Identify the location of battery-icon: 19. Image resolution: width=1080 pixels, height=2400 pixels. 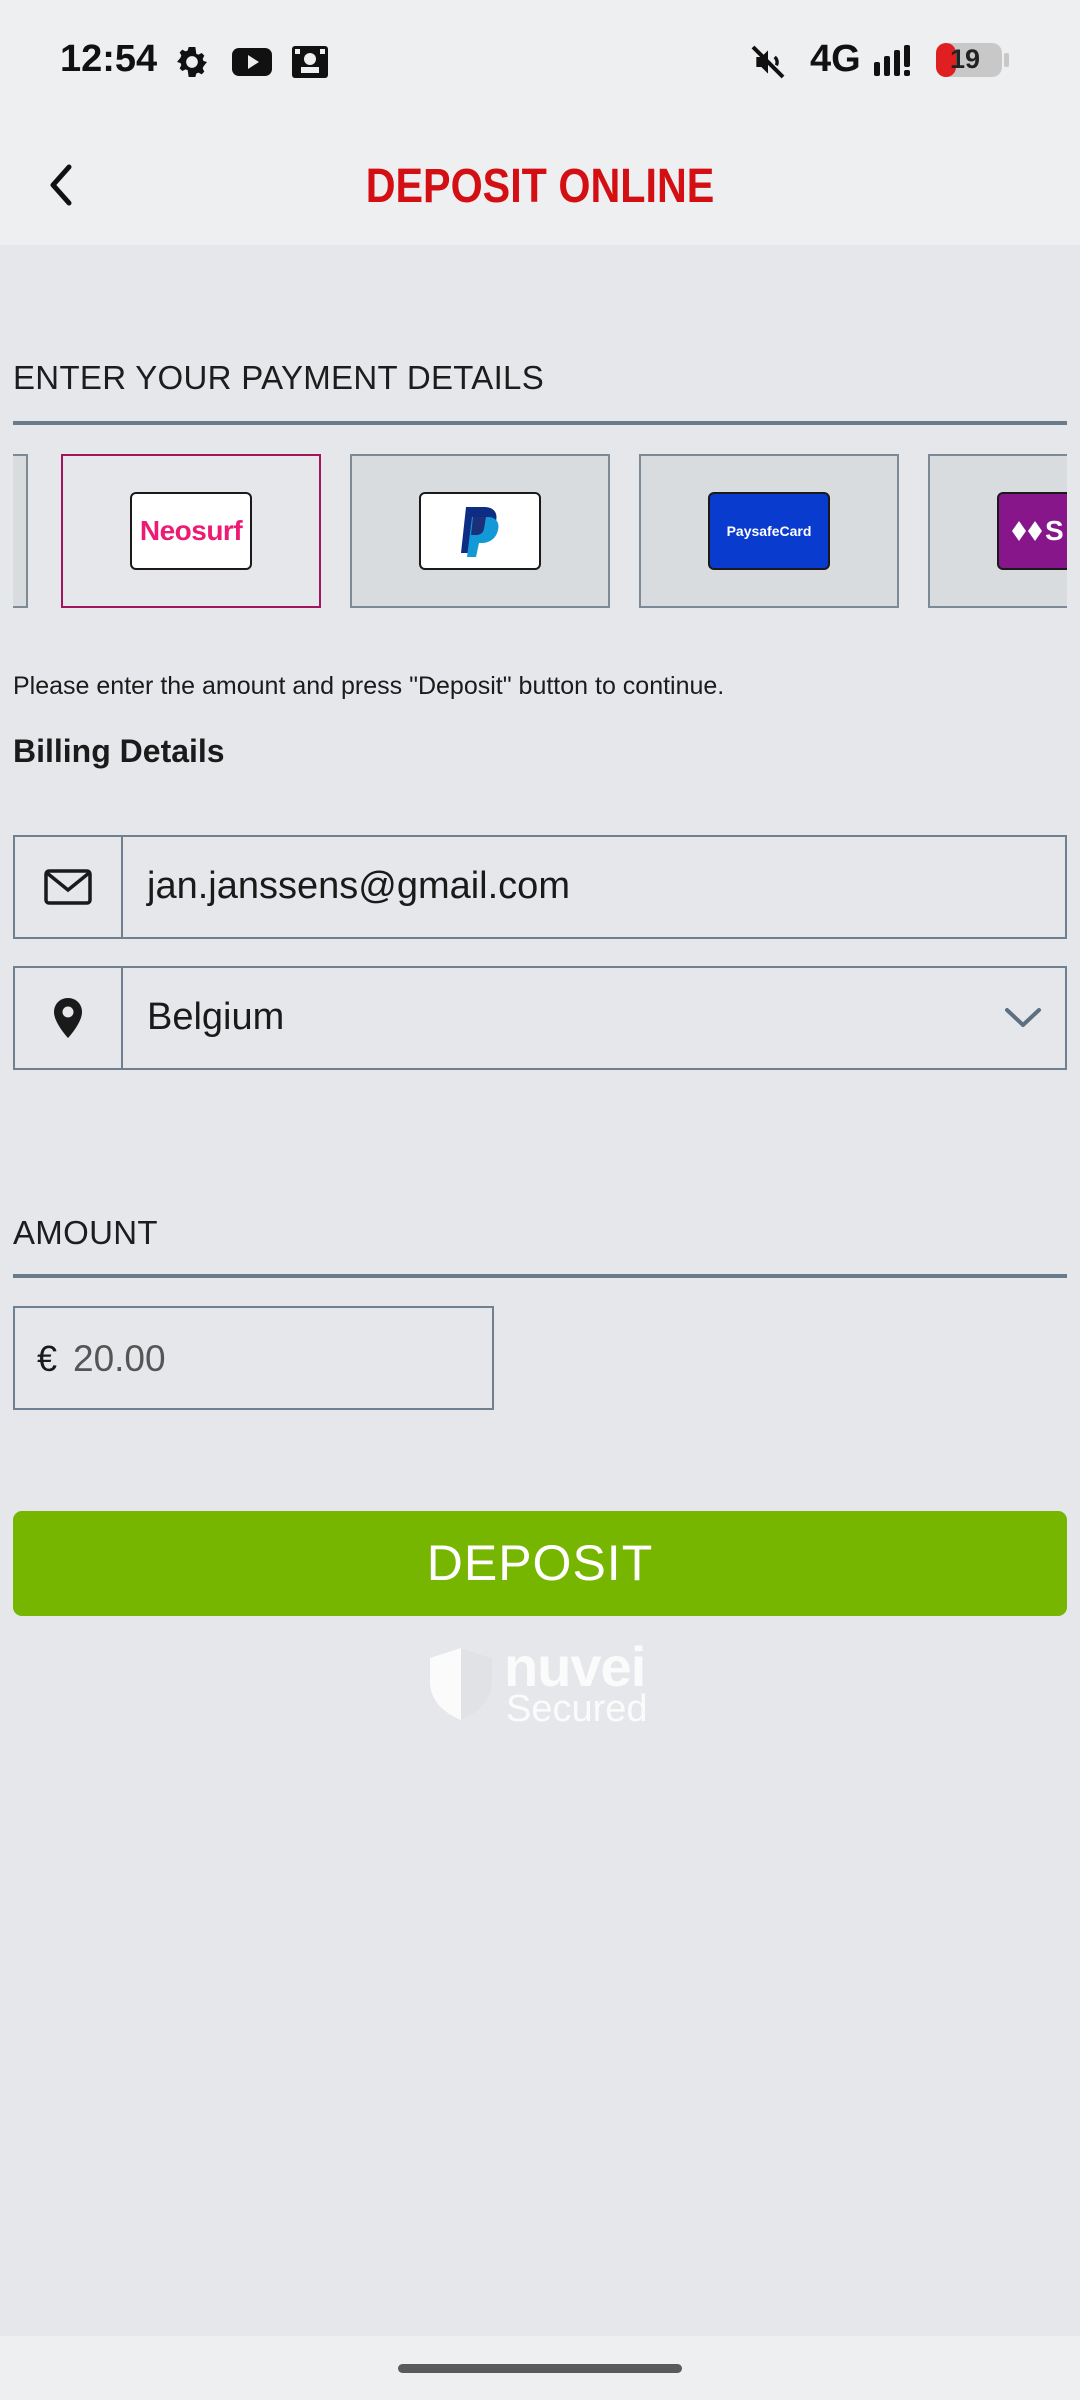
(972, 62).